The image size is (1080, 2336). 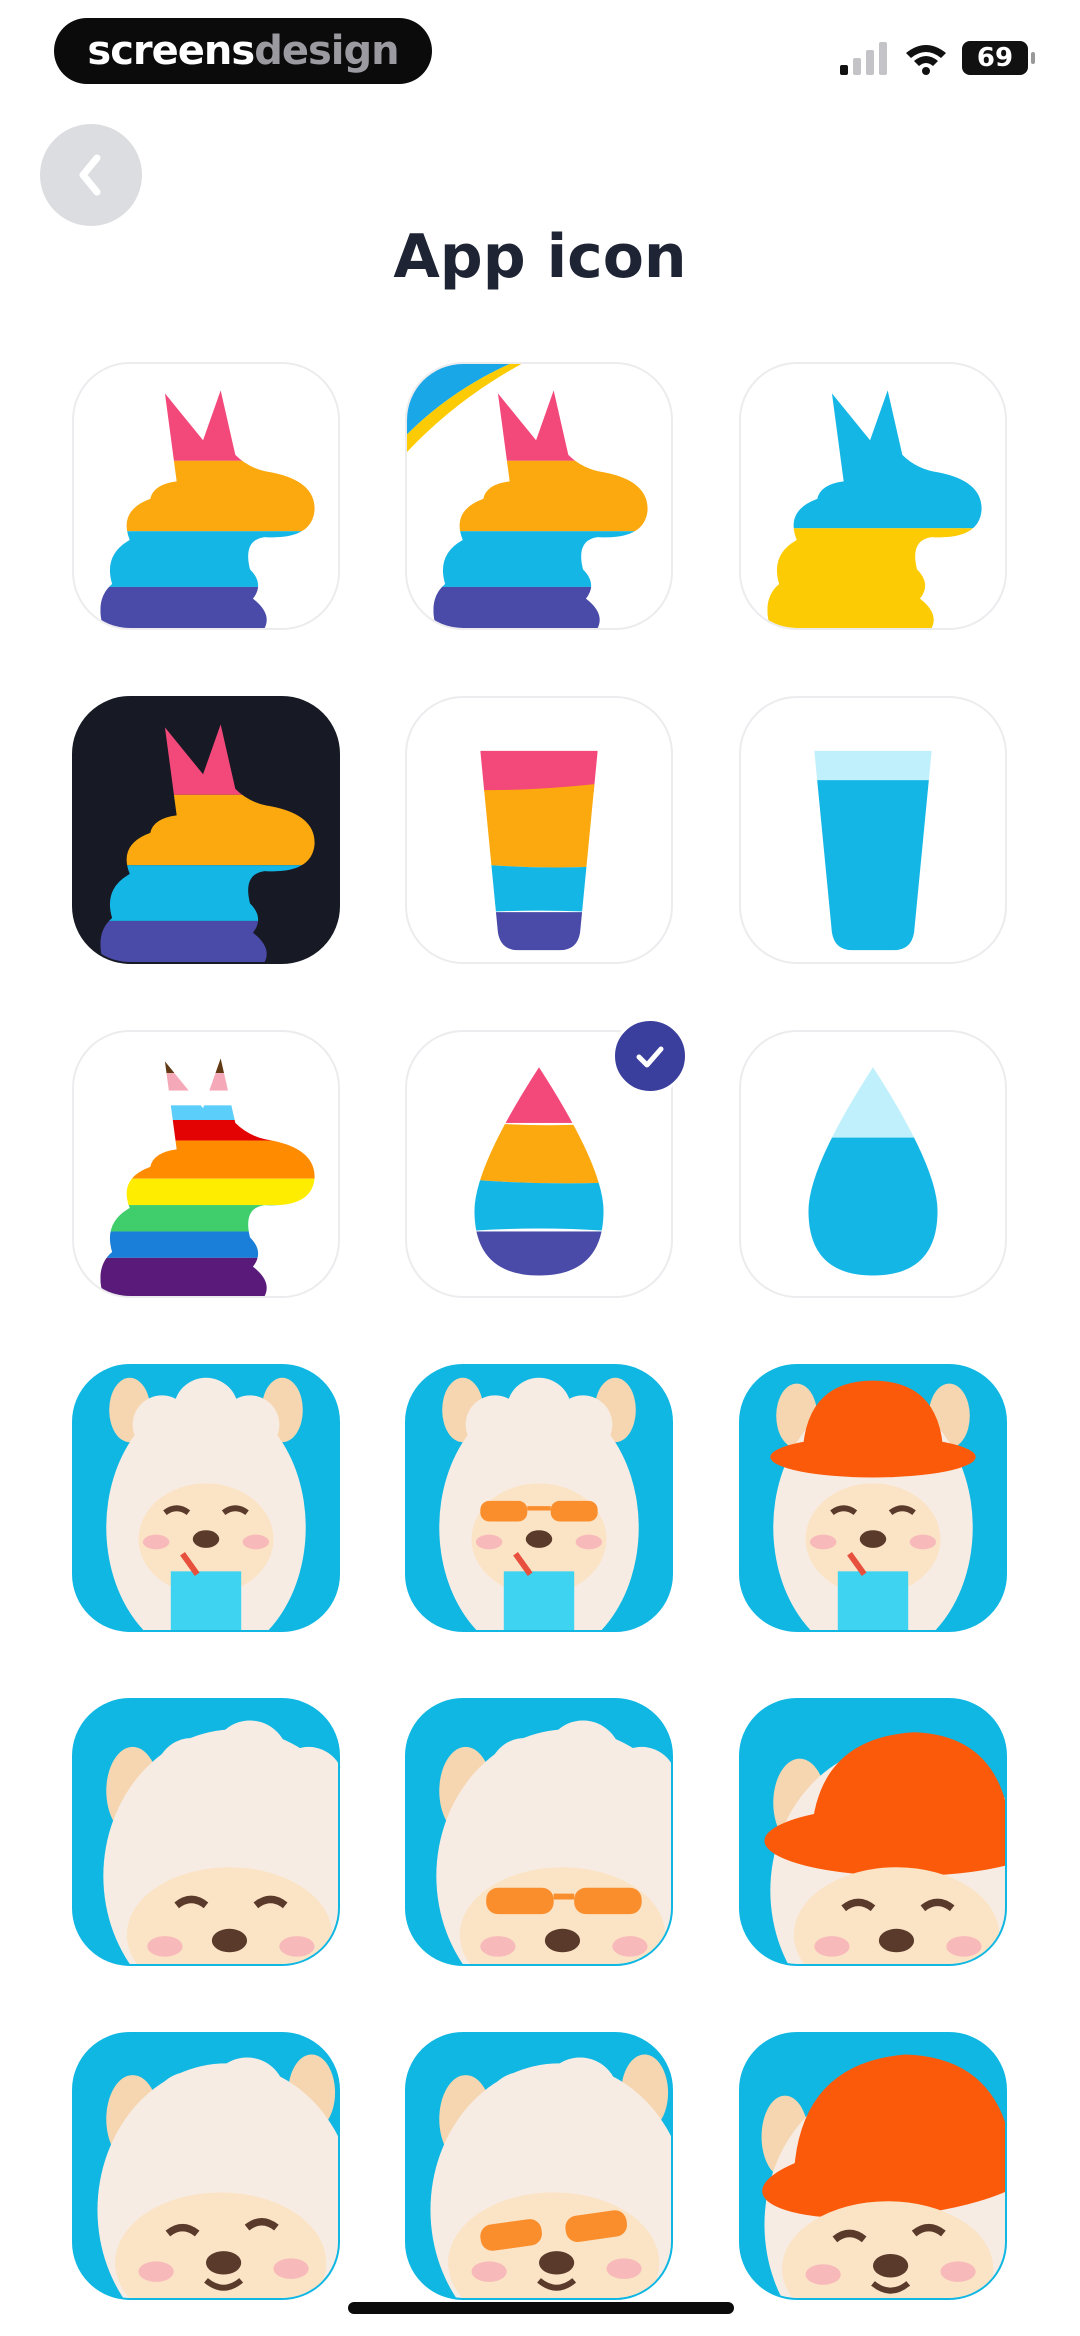 I want to click on selected-check-badge, so click(x=650, y=1056).